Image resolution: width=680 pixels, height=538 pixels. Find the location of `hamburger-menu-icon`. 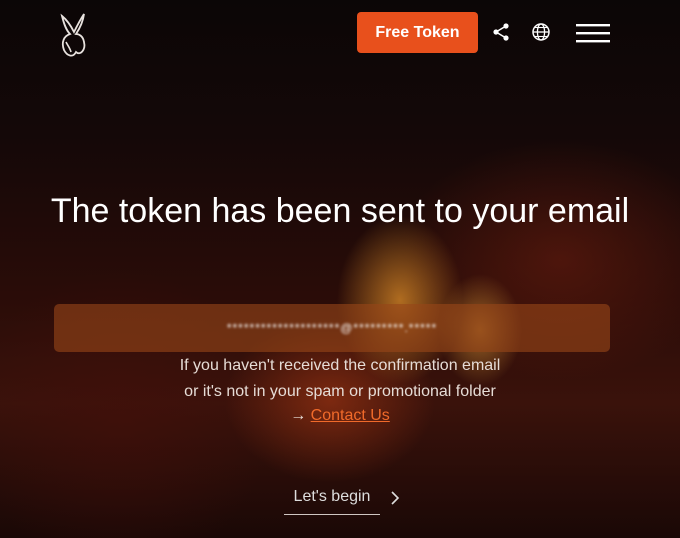

hamburger-menu-icon is located at coordinates (593, 34).